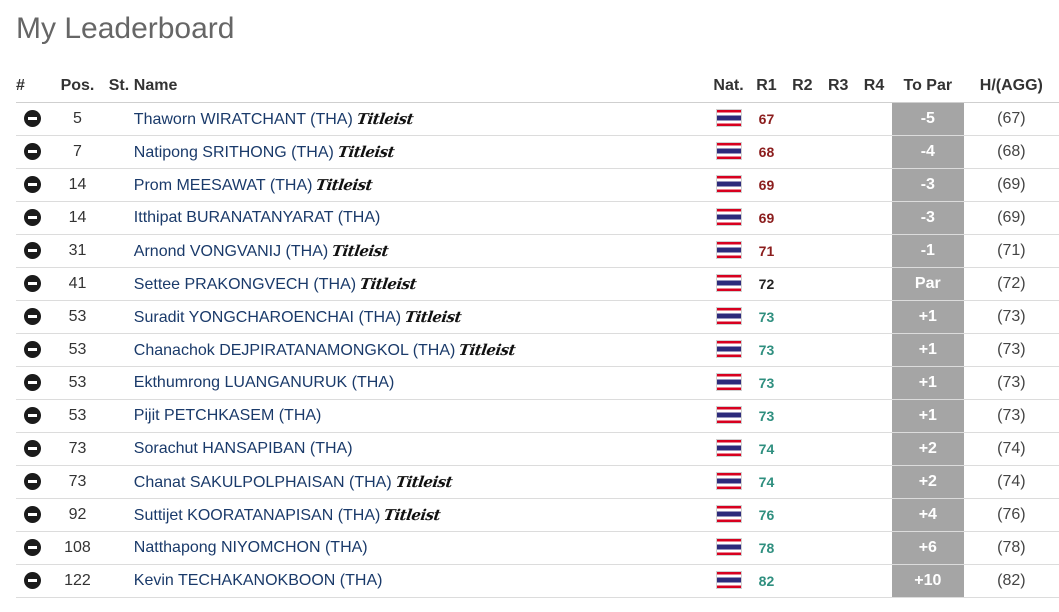  Describe the element at coordinates (802, 86) in the screenshot. I see `col-header-r2: R2` at that location.